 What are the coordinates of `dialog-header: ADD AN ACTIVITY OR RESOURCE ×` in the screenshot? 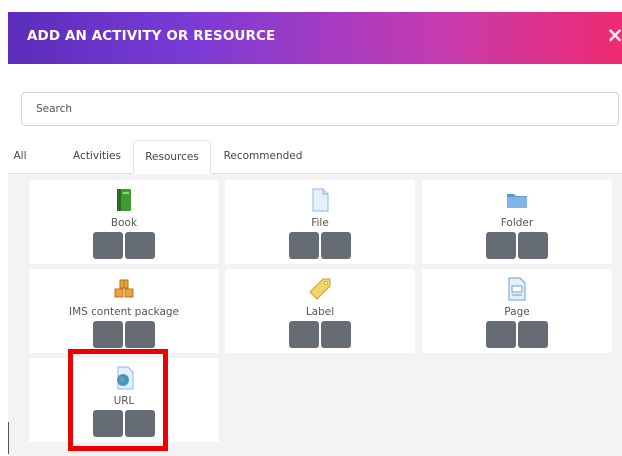 It's located at (315, 38).